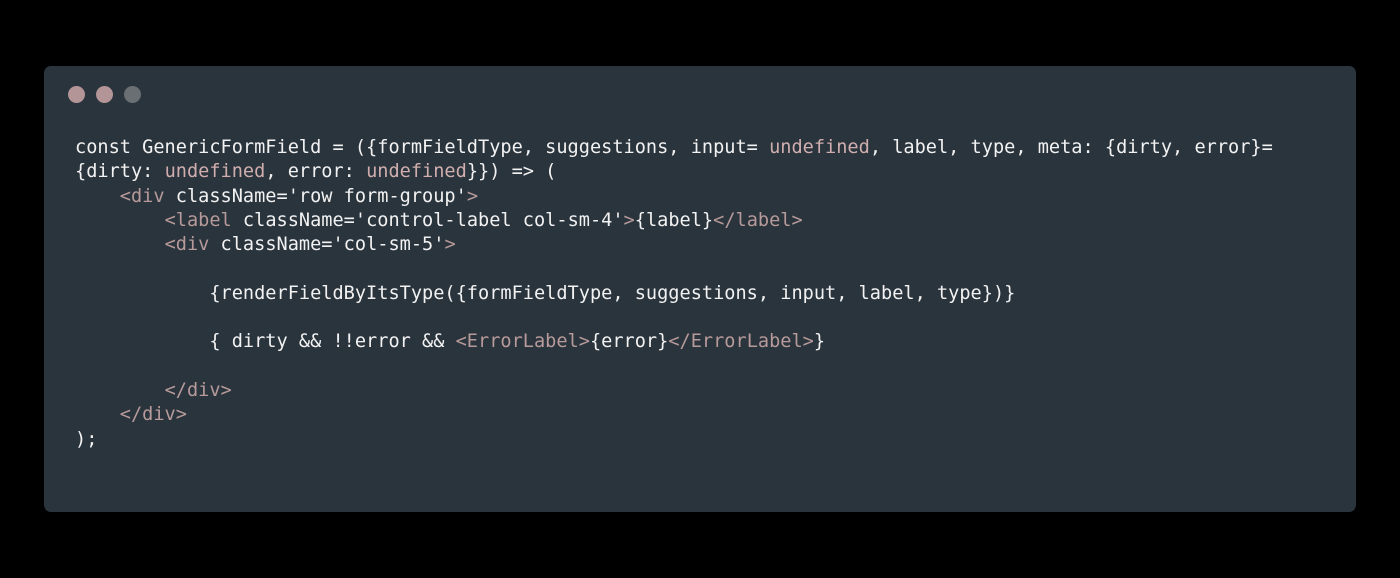 This screenshot has height=578, width=1400. Describe the element at coordinates (522, 342) in the screenshot. I see `code-token: <ErrorLabel>` at that location.